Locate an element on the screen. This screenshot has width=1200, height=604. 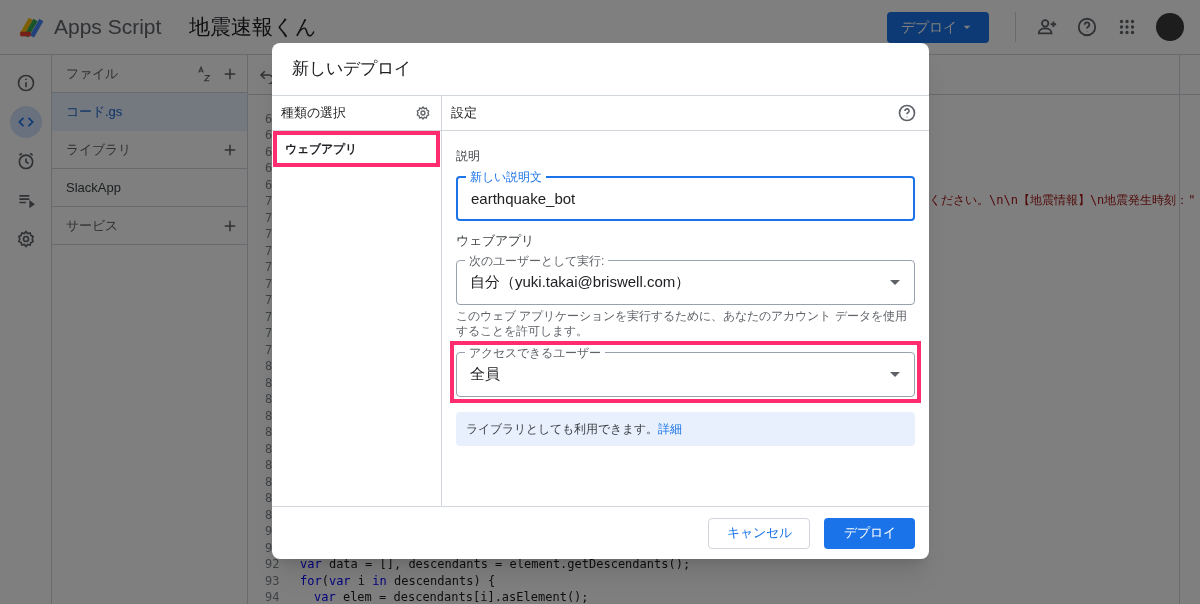
code-line: ください。\n\n【地震情報】\n地震発生時刻：" is located at coordinates (1062, 200).